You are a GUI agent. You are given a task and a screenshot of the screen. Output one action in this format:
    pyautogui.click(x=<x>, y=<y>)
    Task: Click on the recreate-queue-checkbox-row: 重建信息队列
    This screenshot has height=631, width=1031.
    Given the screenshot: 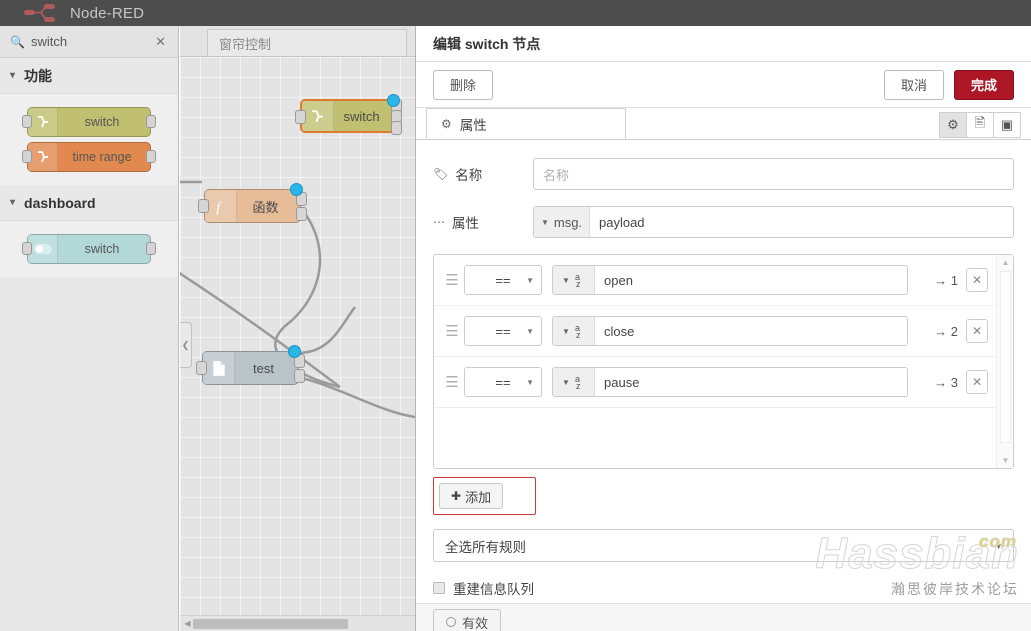 What is the action you would take?
    pyautogui.click(x=723, y=588)
    